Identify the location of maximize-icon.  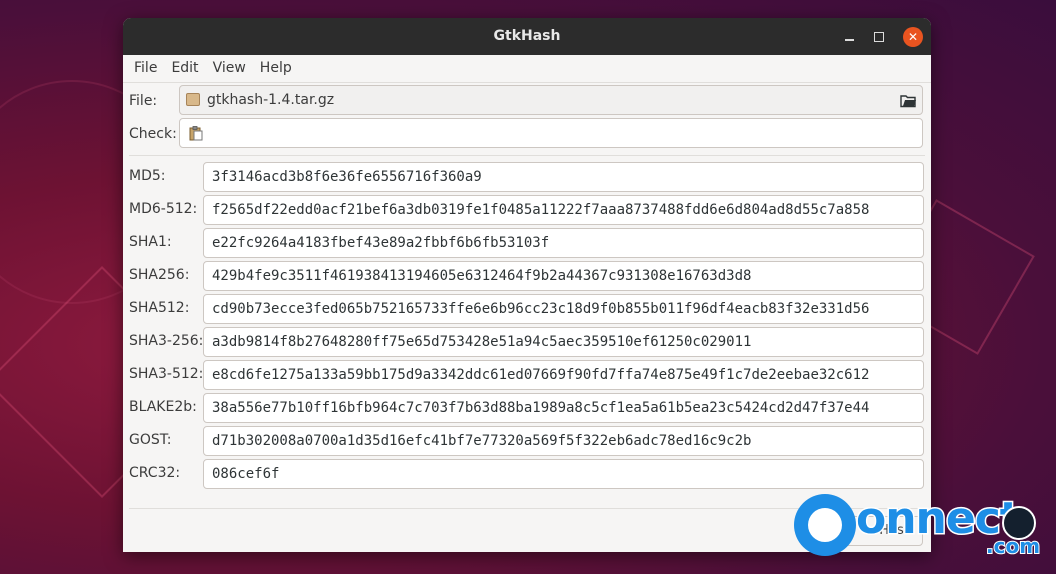
(879, 37).